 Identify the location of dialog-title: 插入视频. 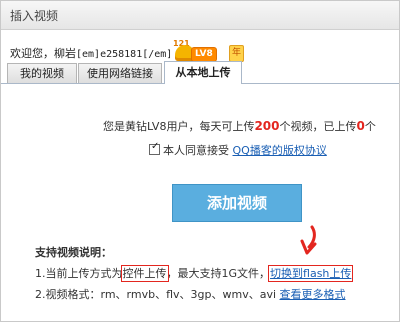
(34, 16).